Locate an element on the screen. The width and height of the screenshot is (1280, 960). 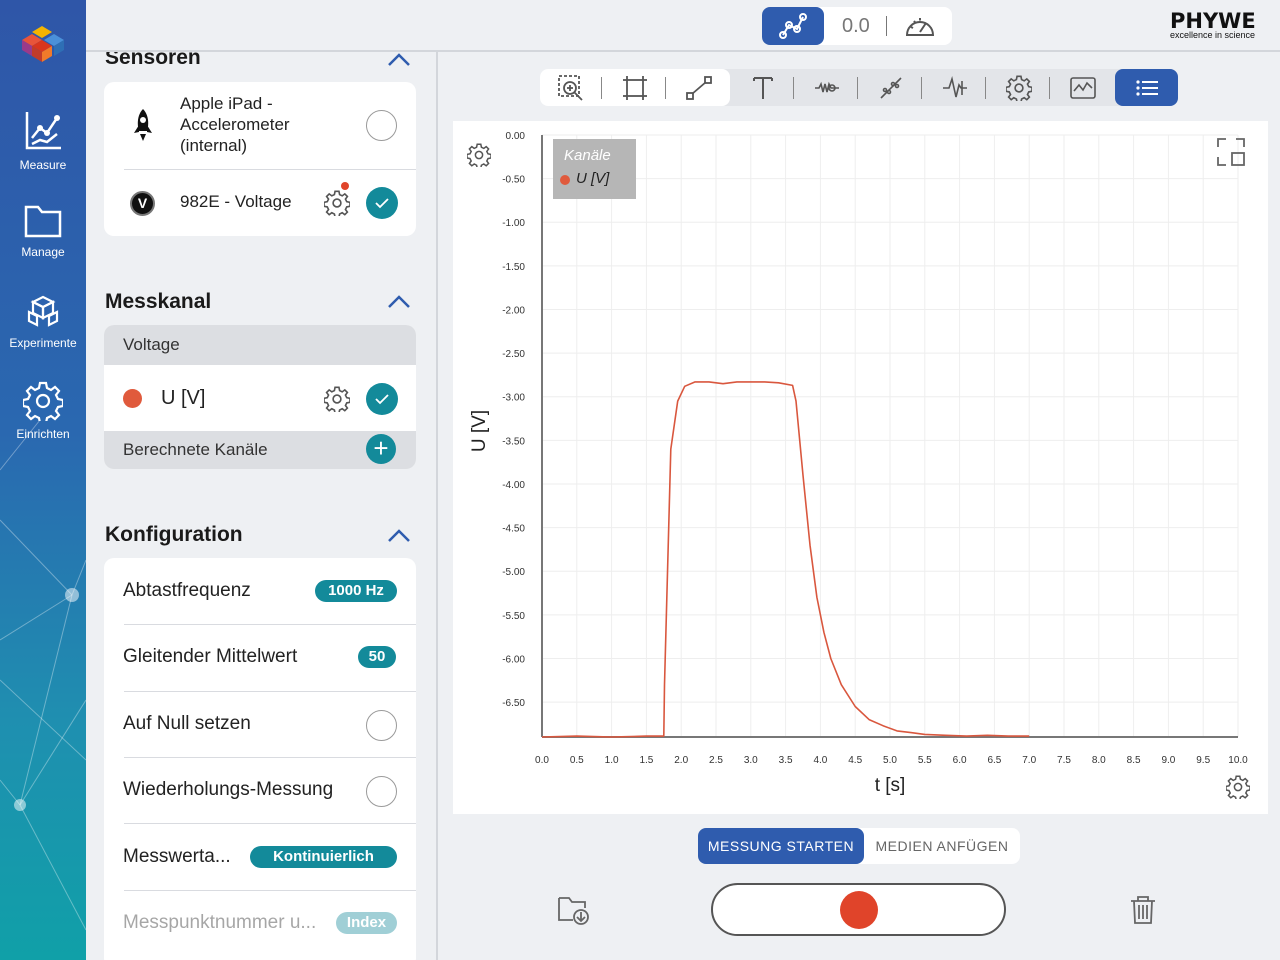
sensor-badge: V is located at coordinates (142, 203).